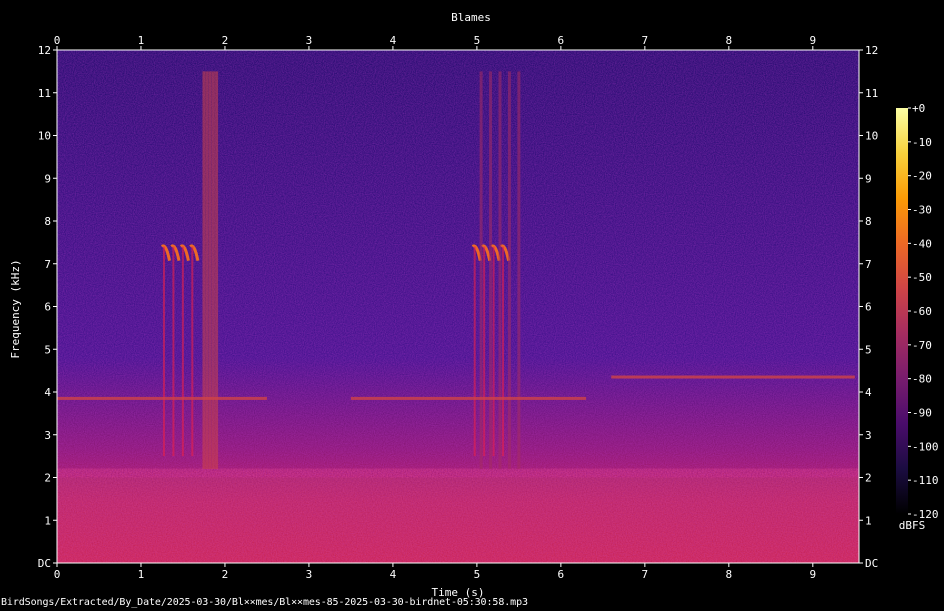 Image resolution: width=944 pixels, height=611 pixels. What do you see at coordinates (47, 264) in the screenshot?
I see `y-tick-label-left: 7` at bounding box center [47, 264].